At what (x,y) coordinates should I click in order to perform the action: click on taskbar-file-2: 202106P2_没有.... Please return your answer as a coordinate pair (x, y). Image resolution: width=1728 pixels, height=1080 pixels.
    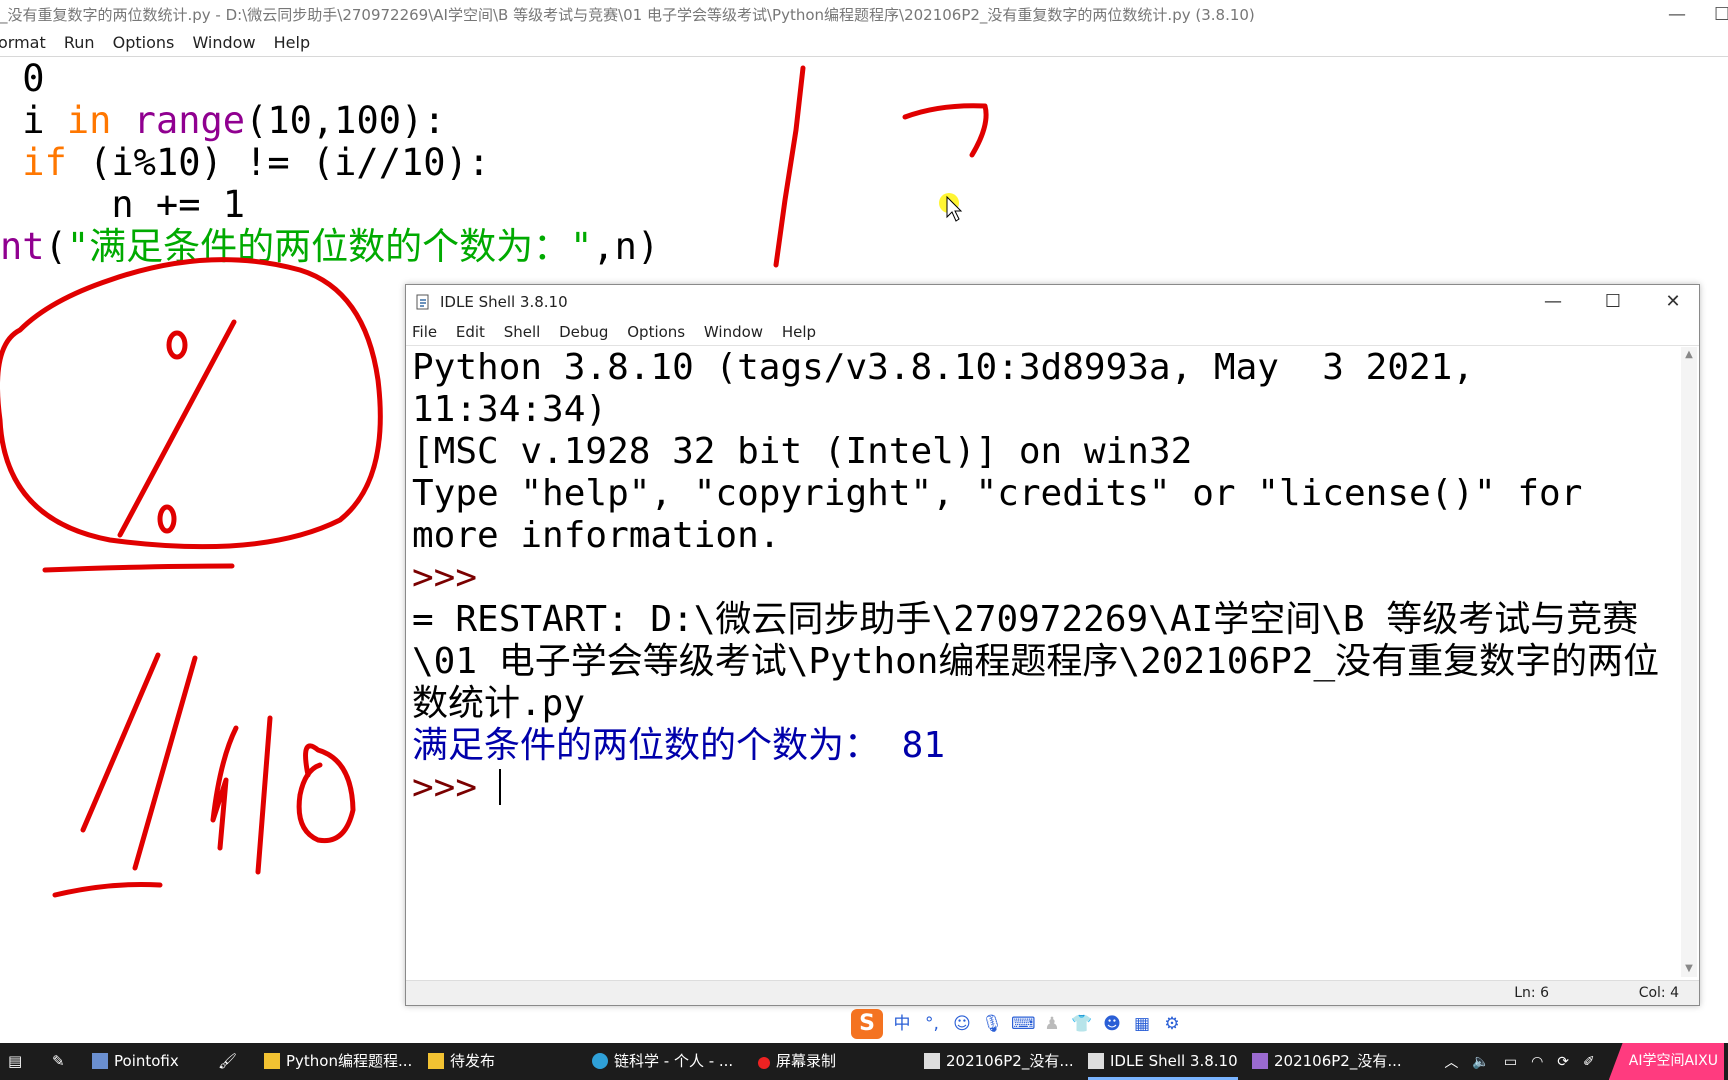
    Looking at the image, I should click on (1327, 1061).